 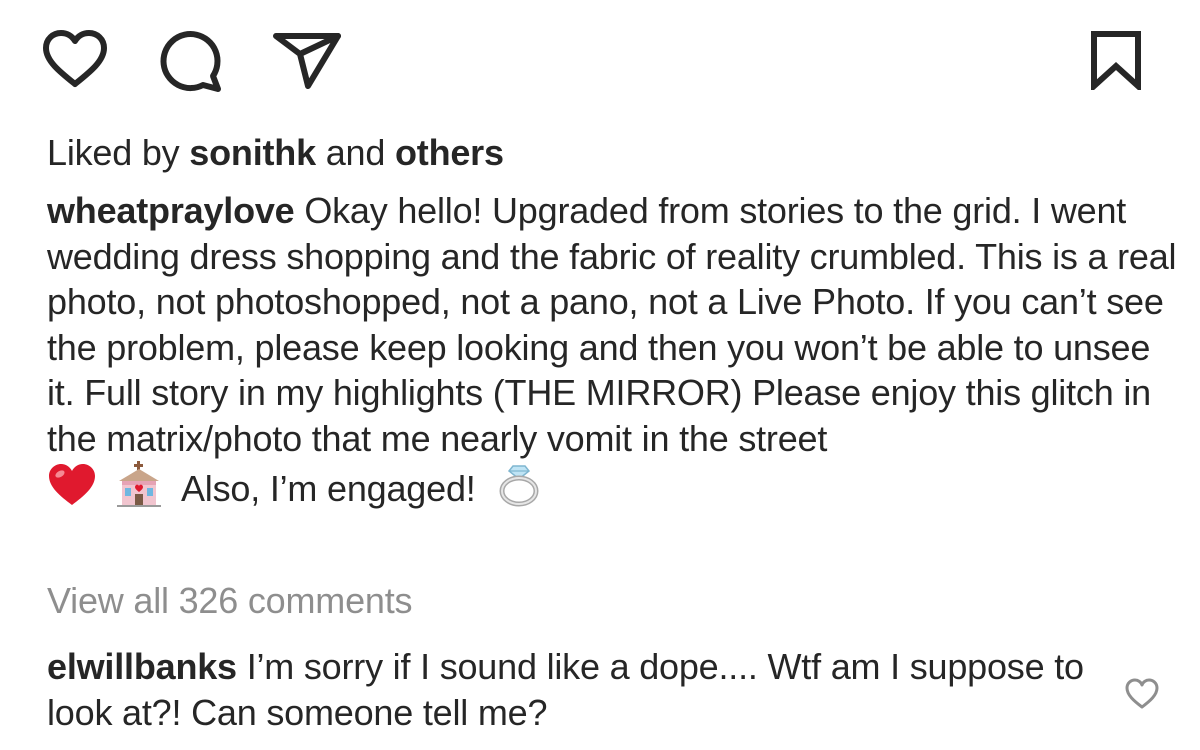 I want to click on comment-like-heart-icon, so click(x=1142, y=694).